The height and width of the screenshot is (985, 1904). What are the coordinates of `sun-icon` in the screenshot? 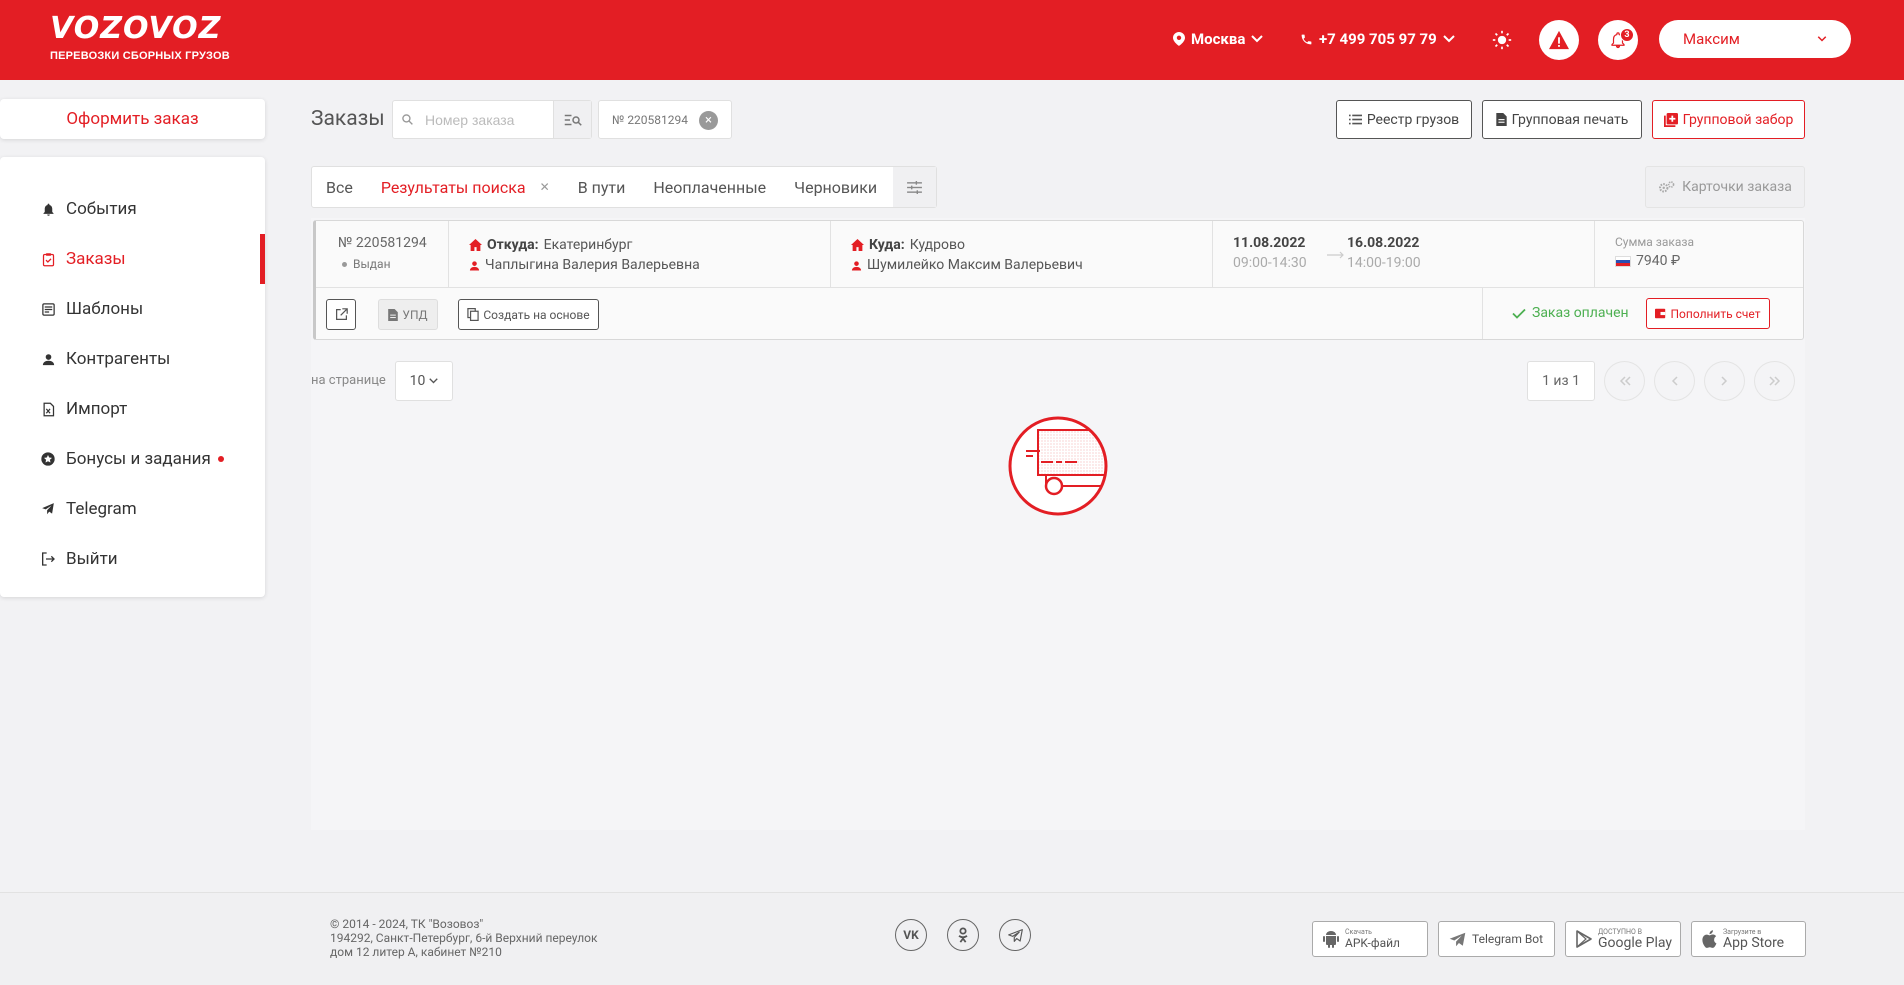 It's located at (1502, 40).